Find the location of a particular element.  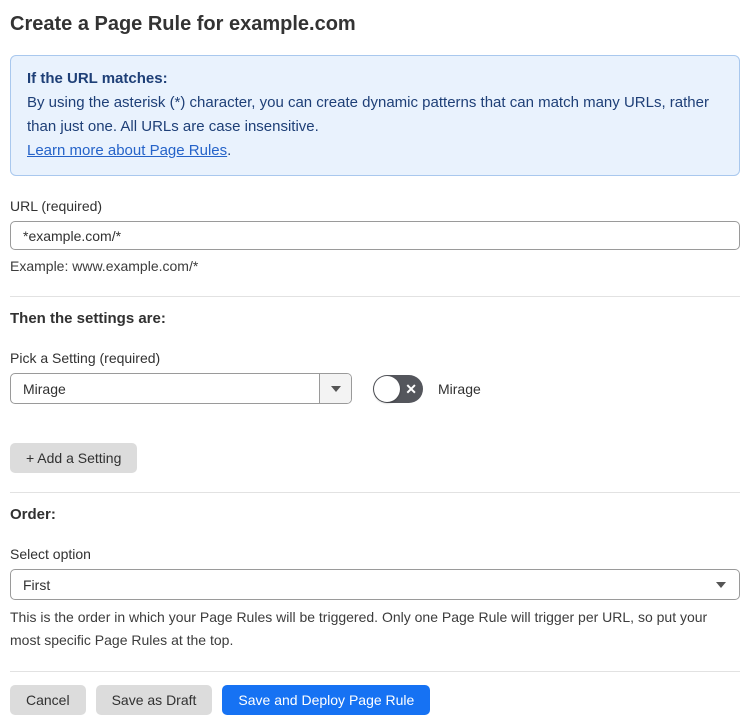

order-select-label: Select option is located at coordinates (50, 554).